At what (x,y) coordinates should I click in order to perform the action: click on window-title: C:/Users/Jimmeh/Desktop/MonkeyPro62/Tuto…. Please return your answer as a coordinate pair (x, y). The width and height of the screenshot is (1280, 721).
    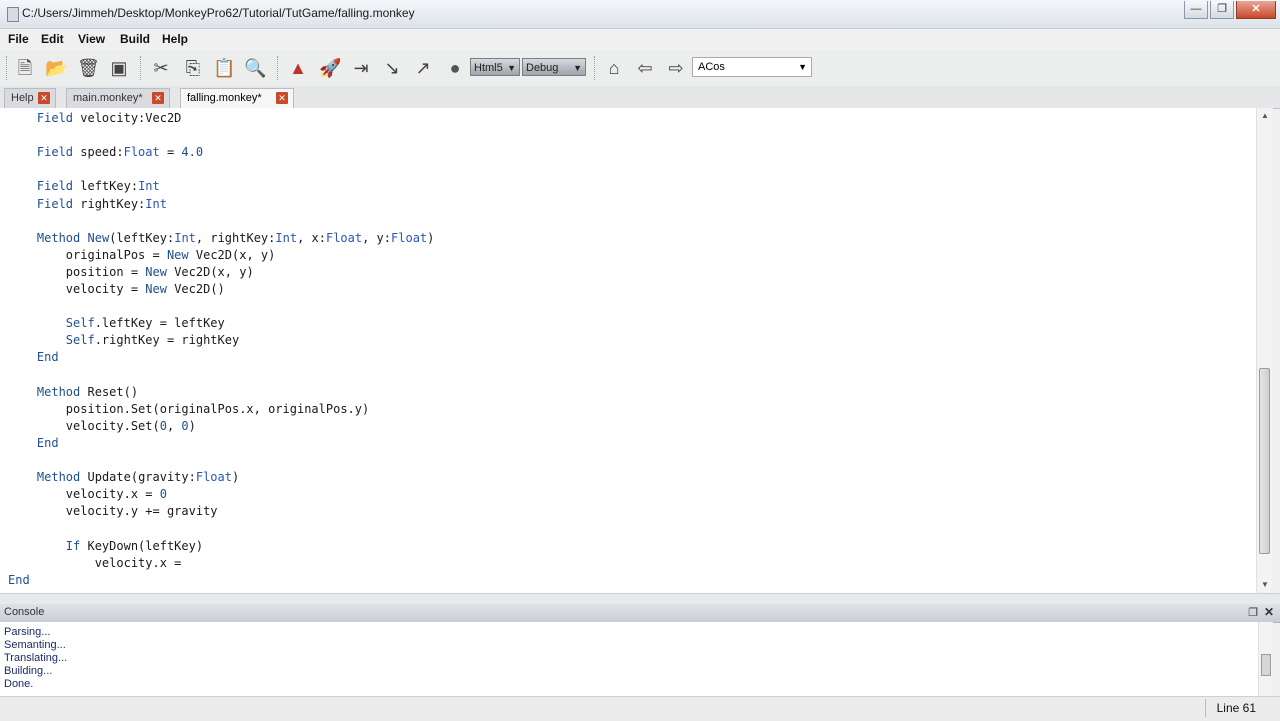
    Looking at the image, I should click on (218, 13).